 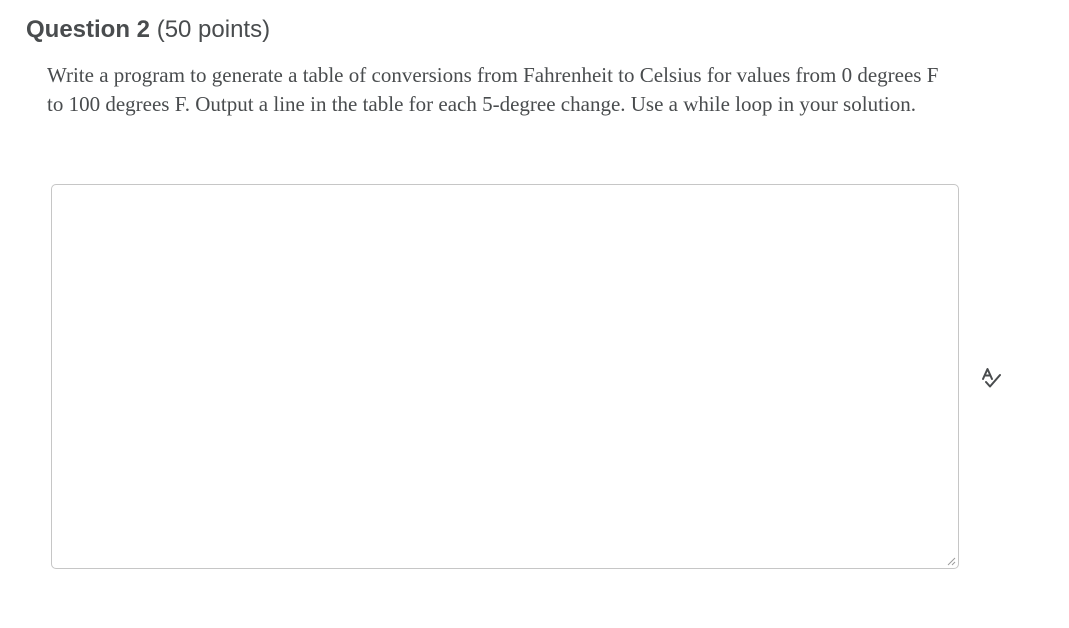 I want to click on spellcheck-icon, so click(x=992, y=378).